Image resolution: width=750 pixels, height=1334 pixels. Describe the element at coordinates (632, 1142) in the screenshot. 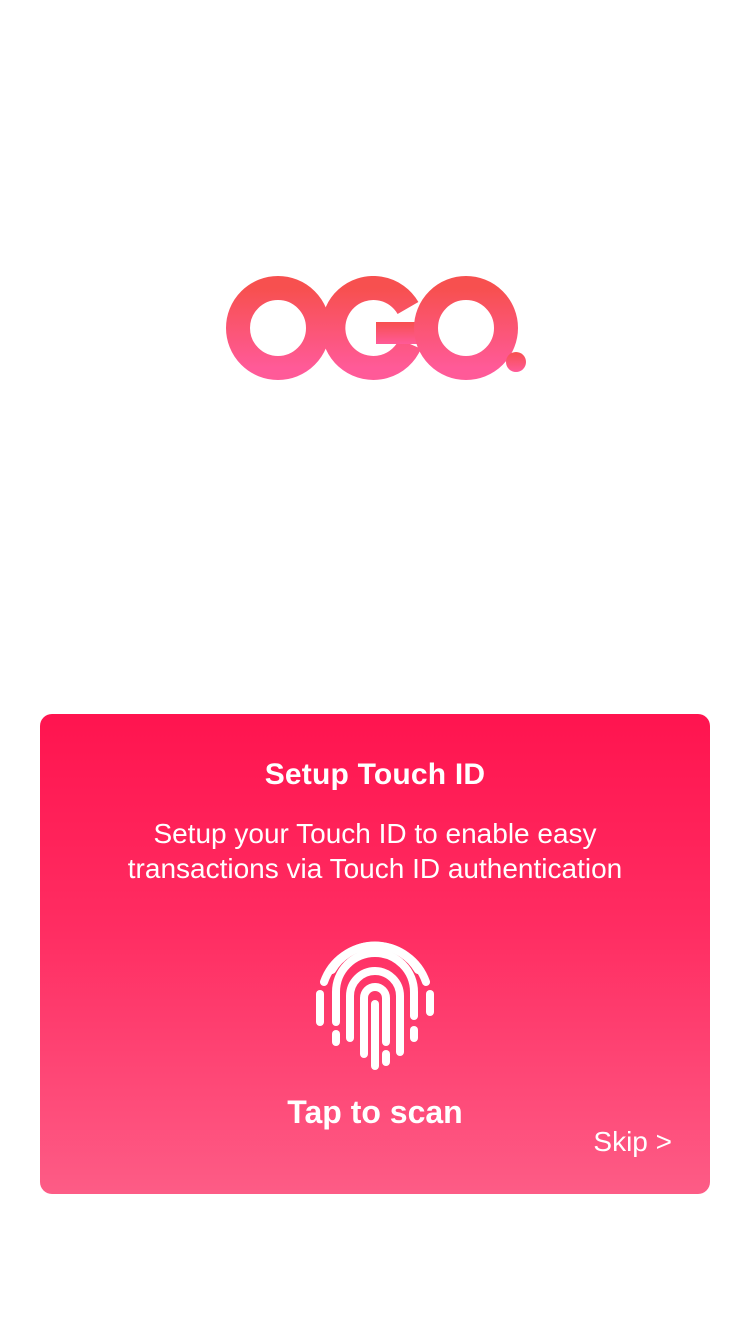

I see `skip-button: Skip >` at that location.